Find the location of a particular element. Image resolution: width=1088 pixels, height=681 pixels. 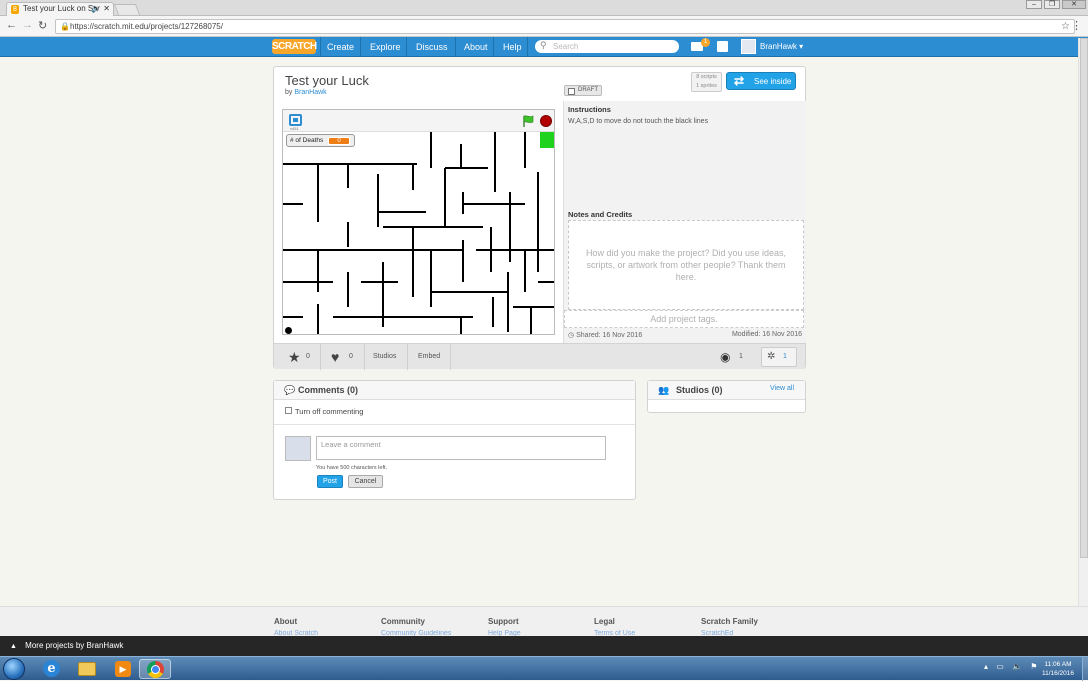

project-counts: 8 scripts 1 sprites is located at coordinates (706, 82).